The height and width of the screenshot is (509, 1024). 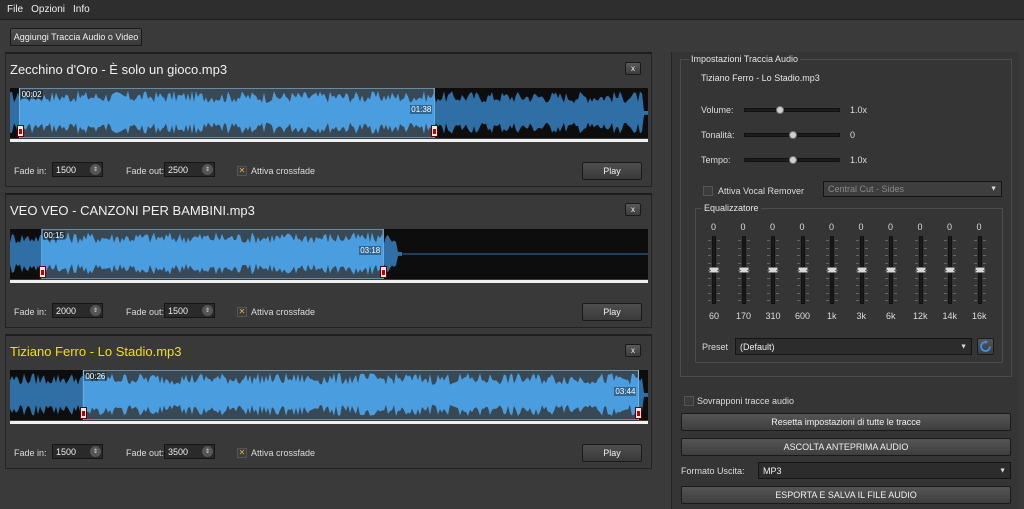 I want to click on waveform: 00:02 01:38, so click(x=329, y=113).